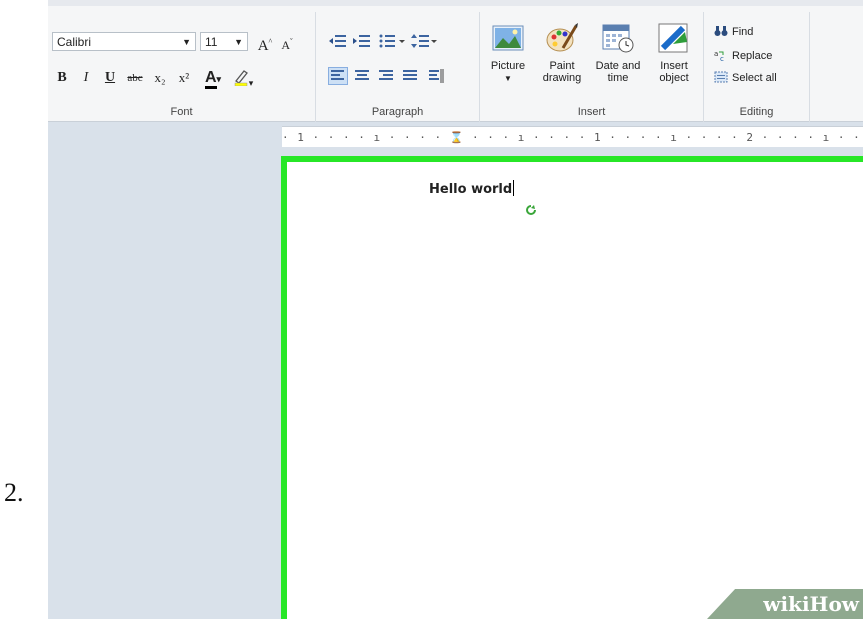 The image size is (863, 619). I want to click on editing-group-label: Editing, so click(756, 112).